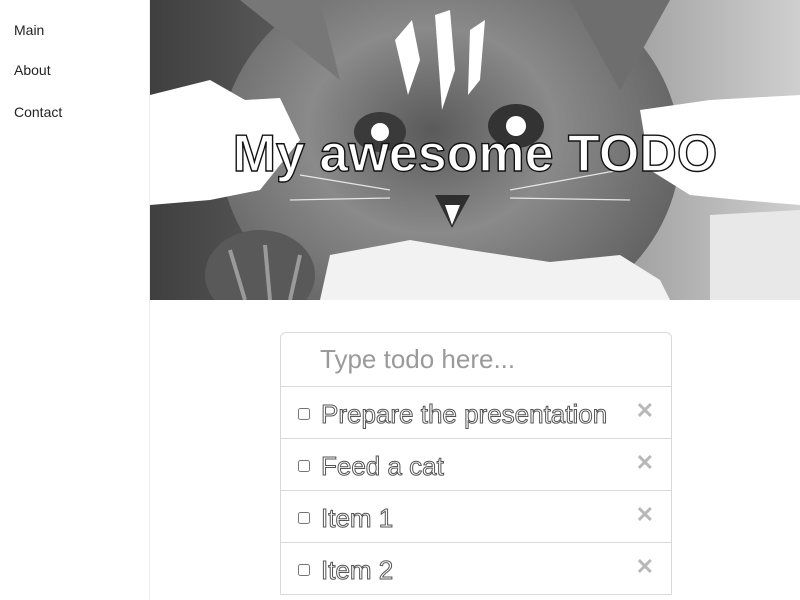 The image size is (800, 600). What do you see at coordinates (383, 466) in the screenshot?
I see `todo-label: Feed a cat` at bounding box center [383, 466].